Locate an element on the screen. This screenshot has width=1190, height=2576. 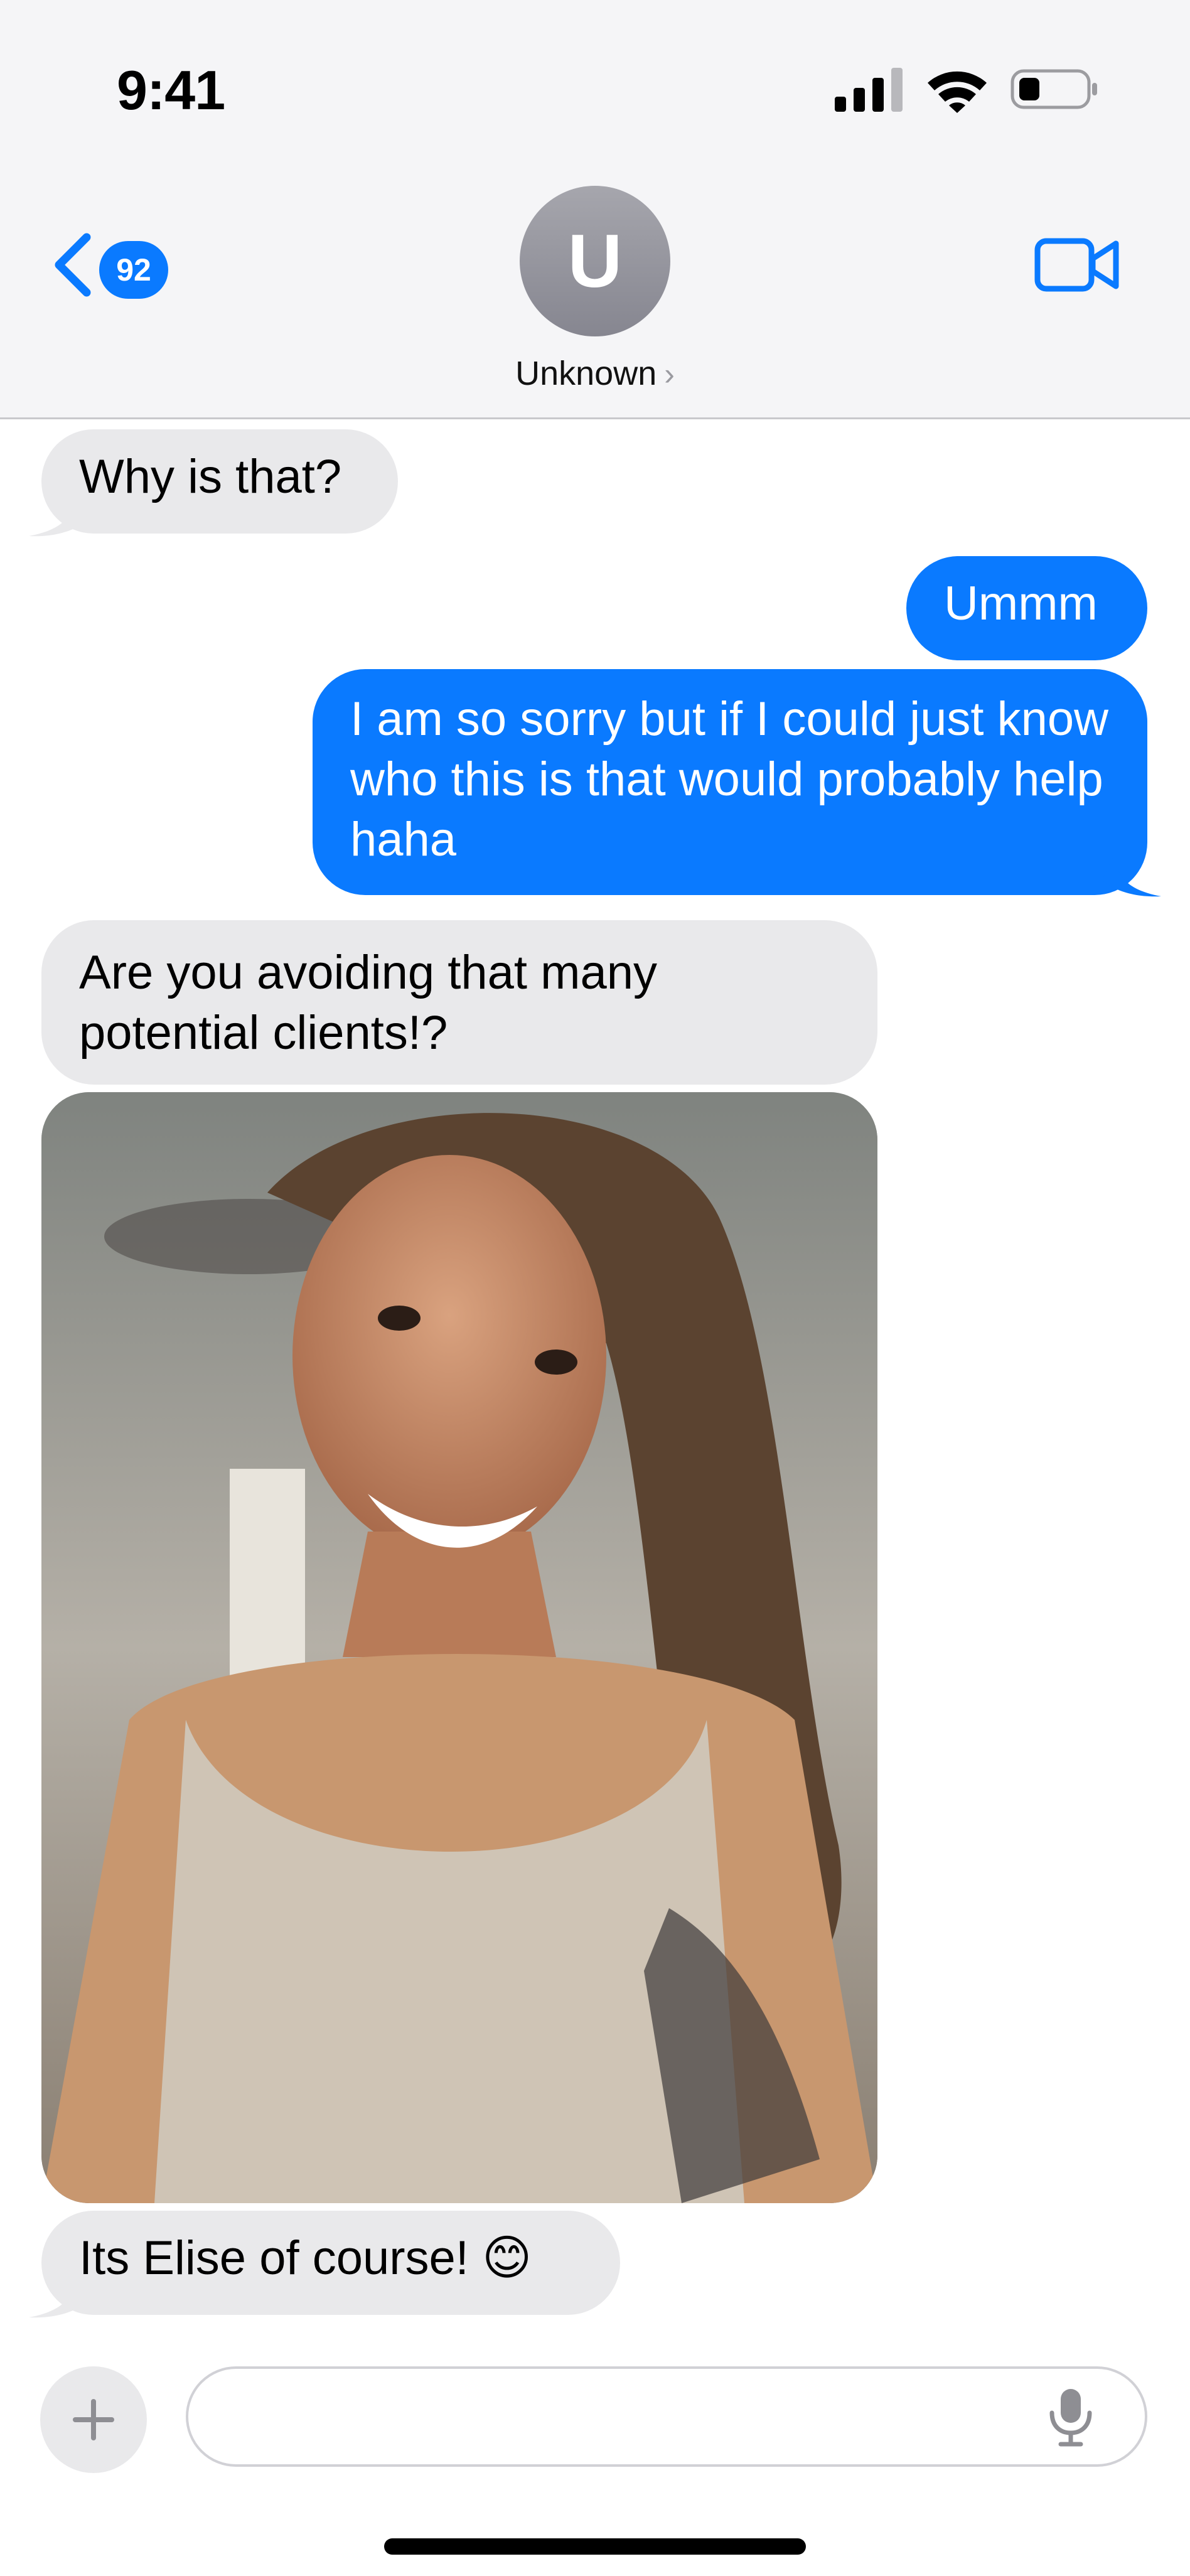
signal-icon is located at coordinates (869, 90).